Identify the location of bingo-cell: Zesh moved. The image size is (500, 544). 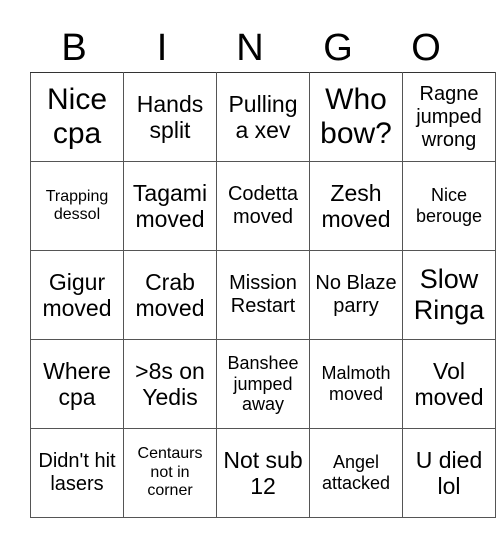
(356, 206).